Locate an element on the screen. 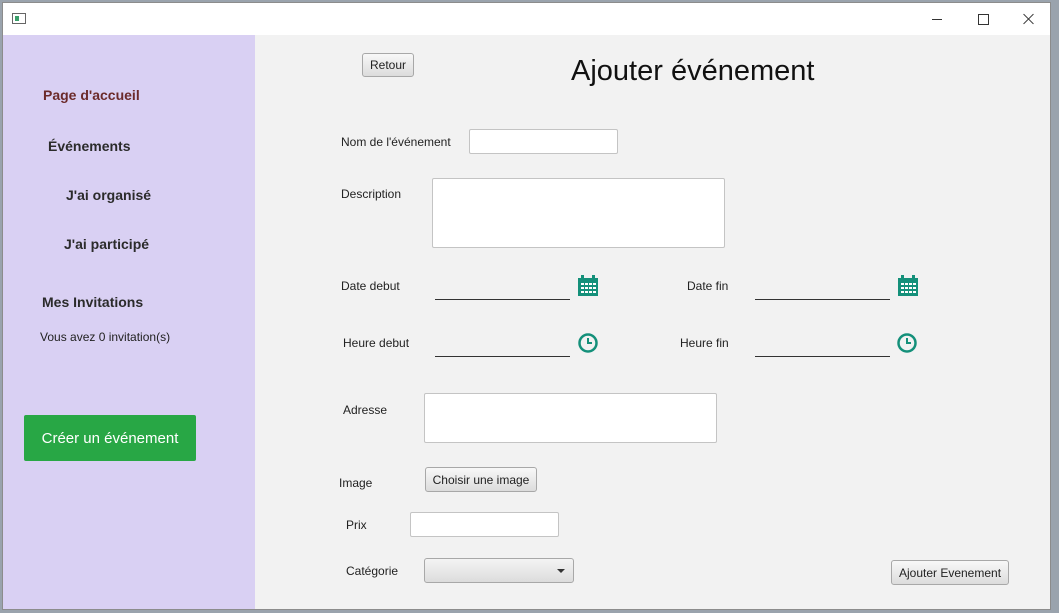 This screenshot has width=1059, height=613. description-label: Description is located at coordinates (371, 194).